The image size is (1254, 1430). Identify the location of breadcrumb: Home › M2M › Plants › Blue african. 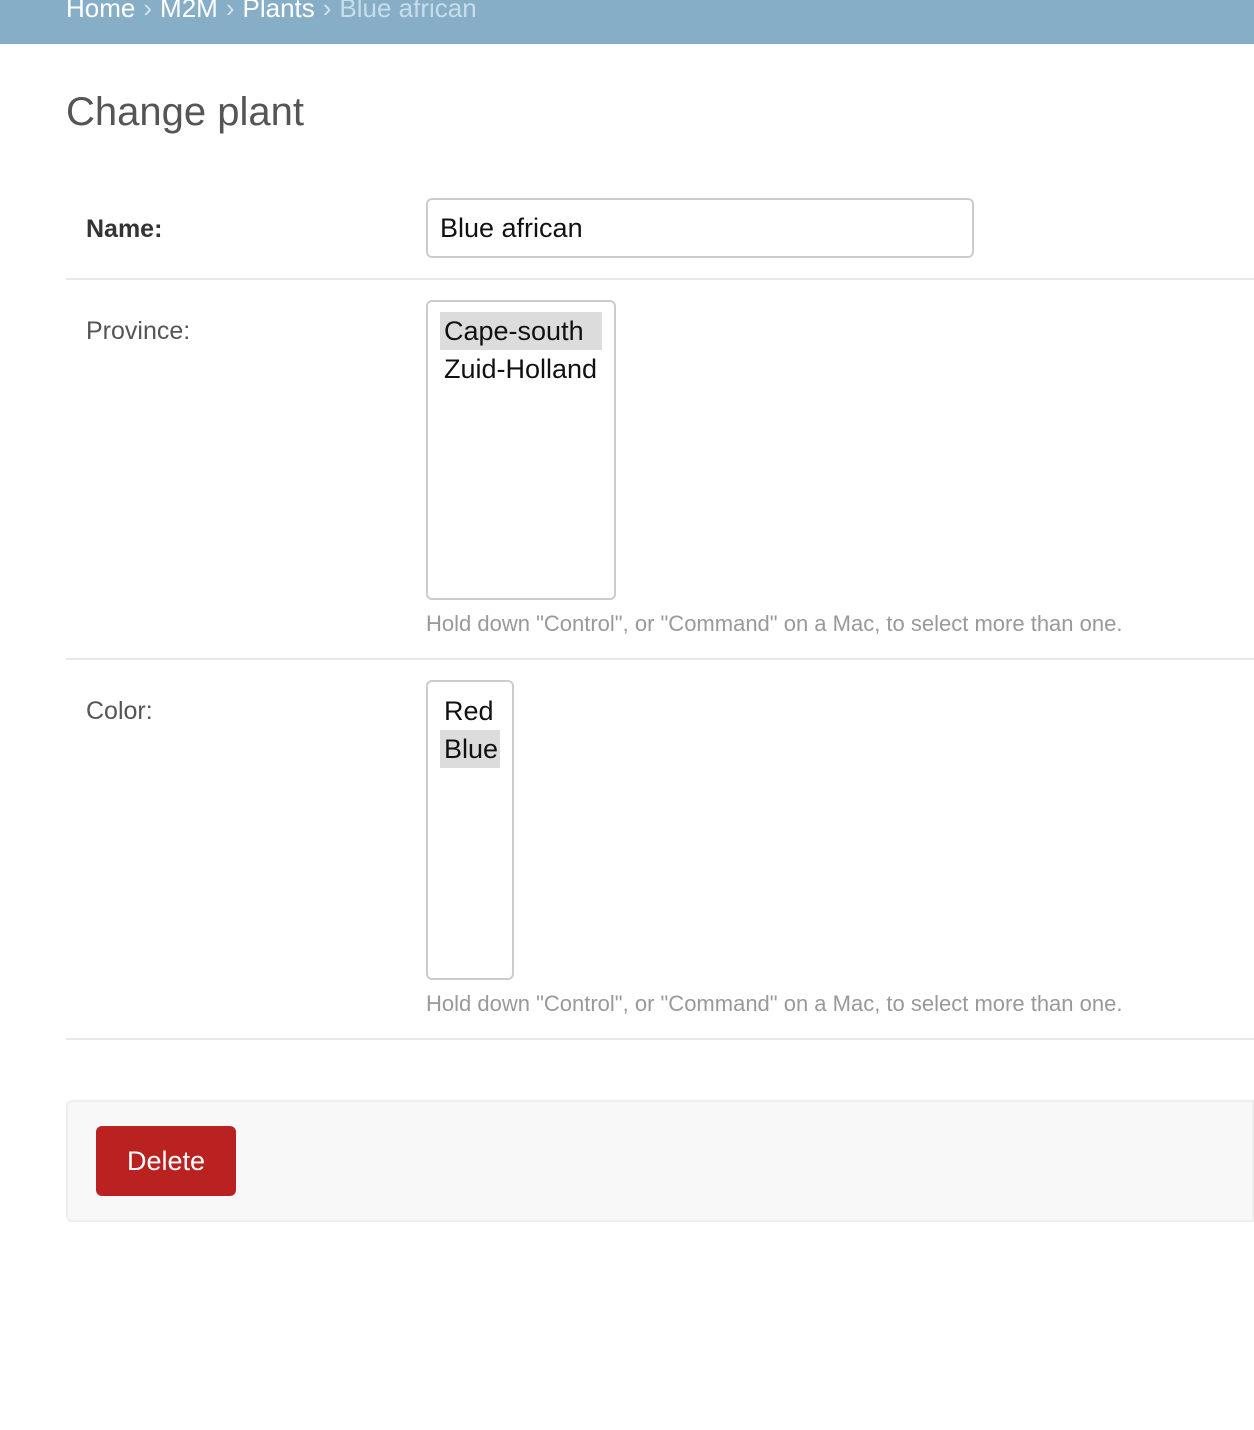
(271, 14).